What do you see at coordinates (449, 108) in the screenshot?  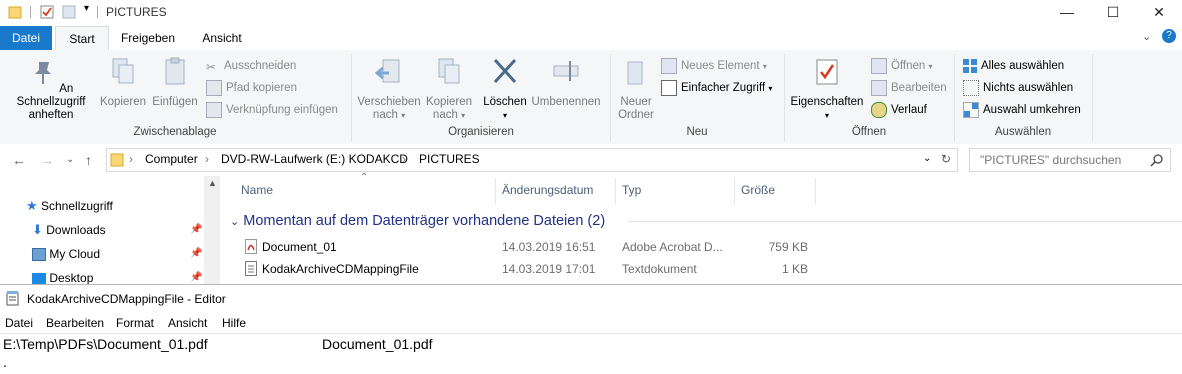 I see `copy-to-label: Kopieren nach` at bounding box center [449, 108].